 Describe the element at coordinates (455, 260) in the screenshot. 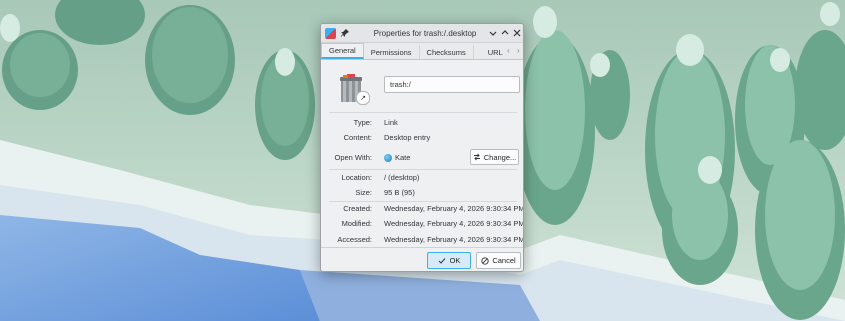

I see `ok-button-label: OK` at that location.